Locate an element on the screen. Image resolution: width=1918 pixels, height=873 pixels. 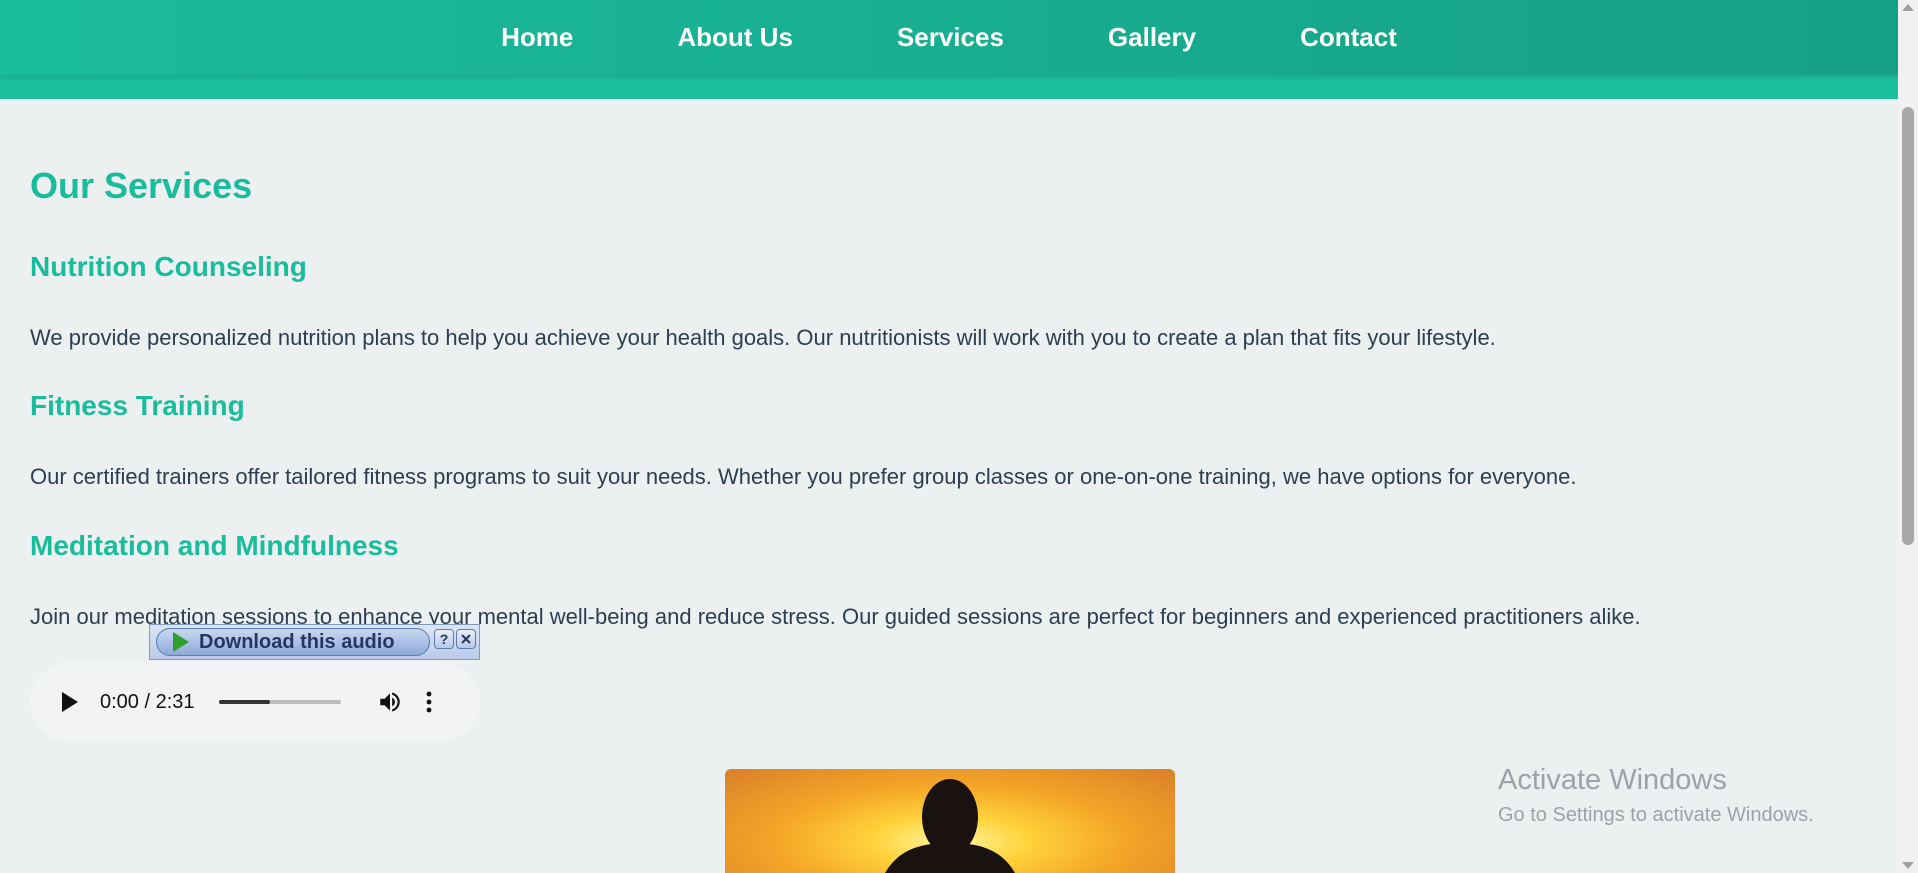
nav-links: Home About Us Services Gallery Contact is located at coordinates (949, 37).